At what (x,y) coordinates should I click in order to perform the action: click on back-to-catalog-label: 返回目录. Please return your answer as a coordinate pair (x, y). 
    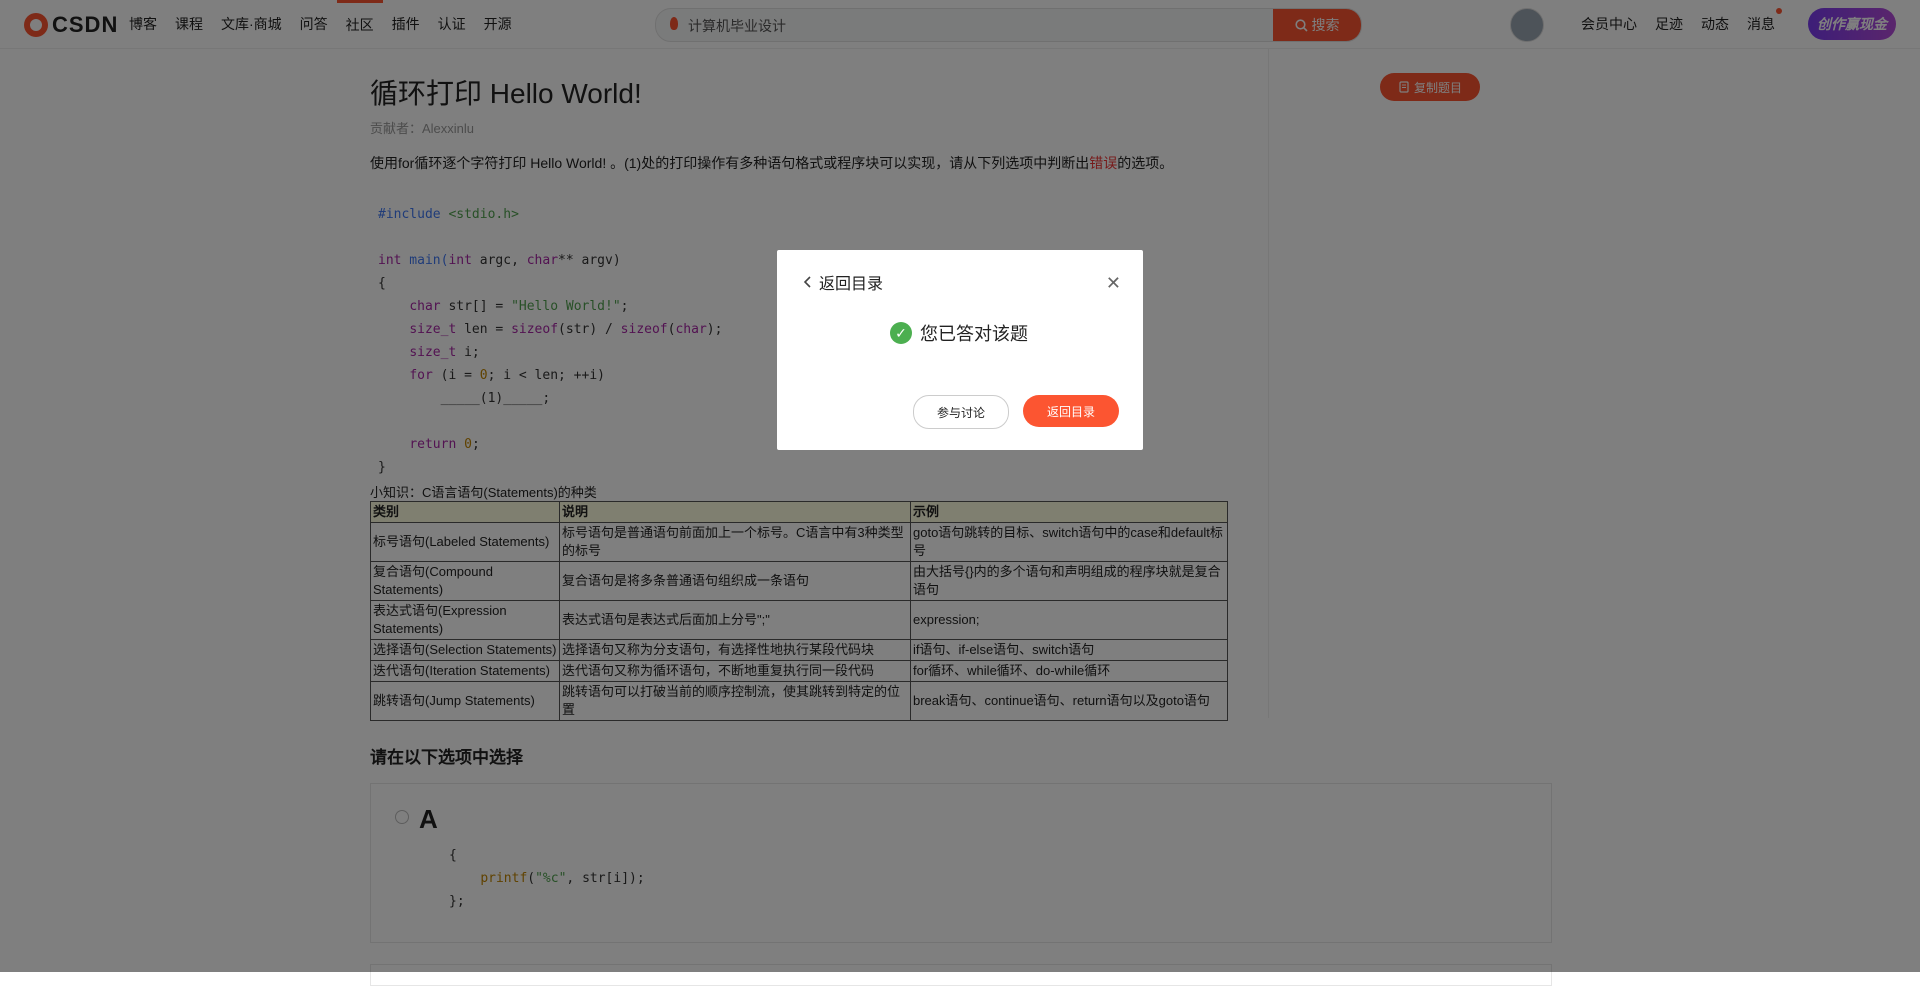
    Looking at the image, I should click on (851, 284).